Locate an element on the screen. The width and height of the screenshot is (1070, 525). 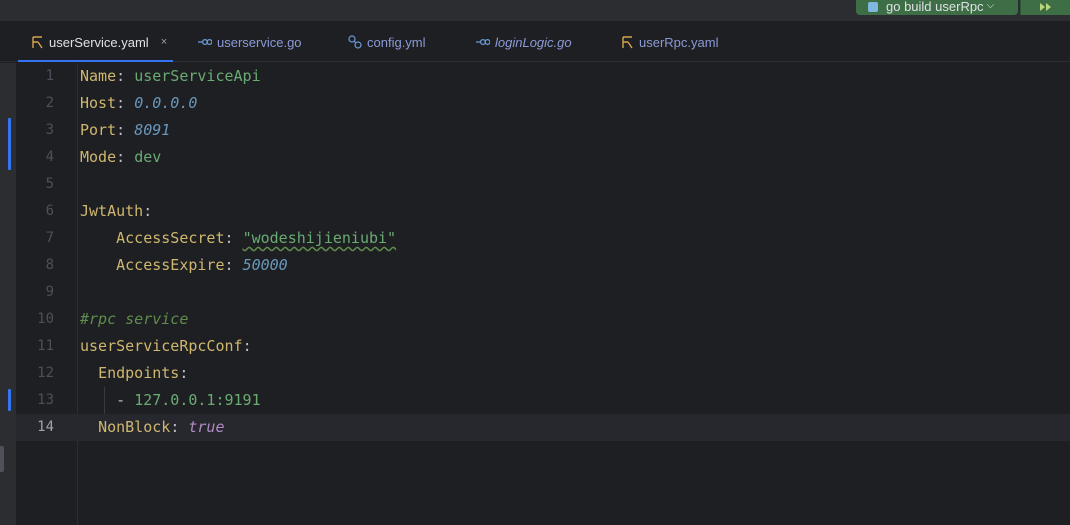
code-line: 3 Port: 8091 is located at coordinates (543, 130).